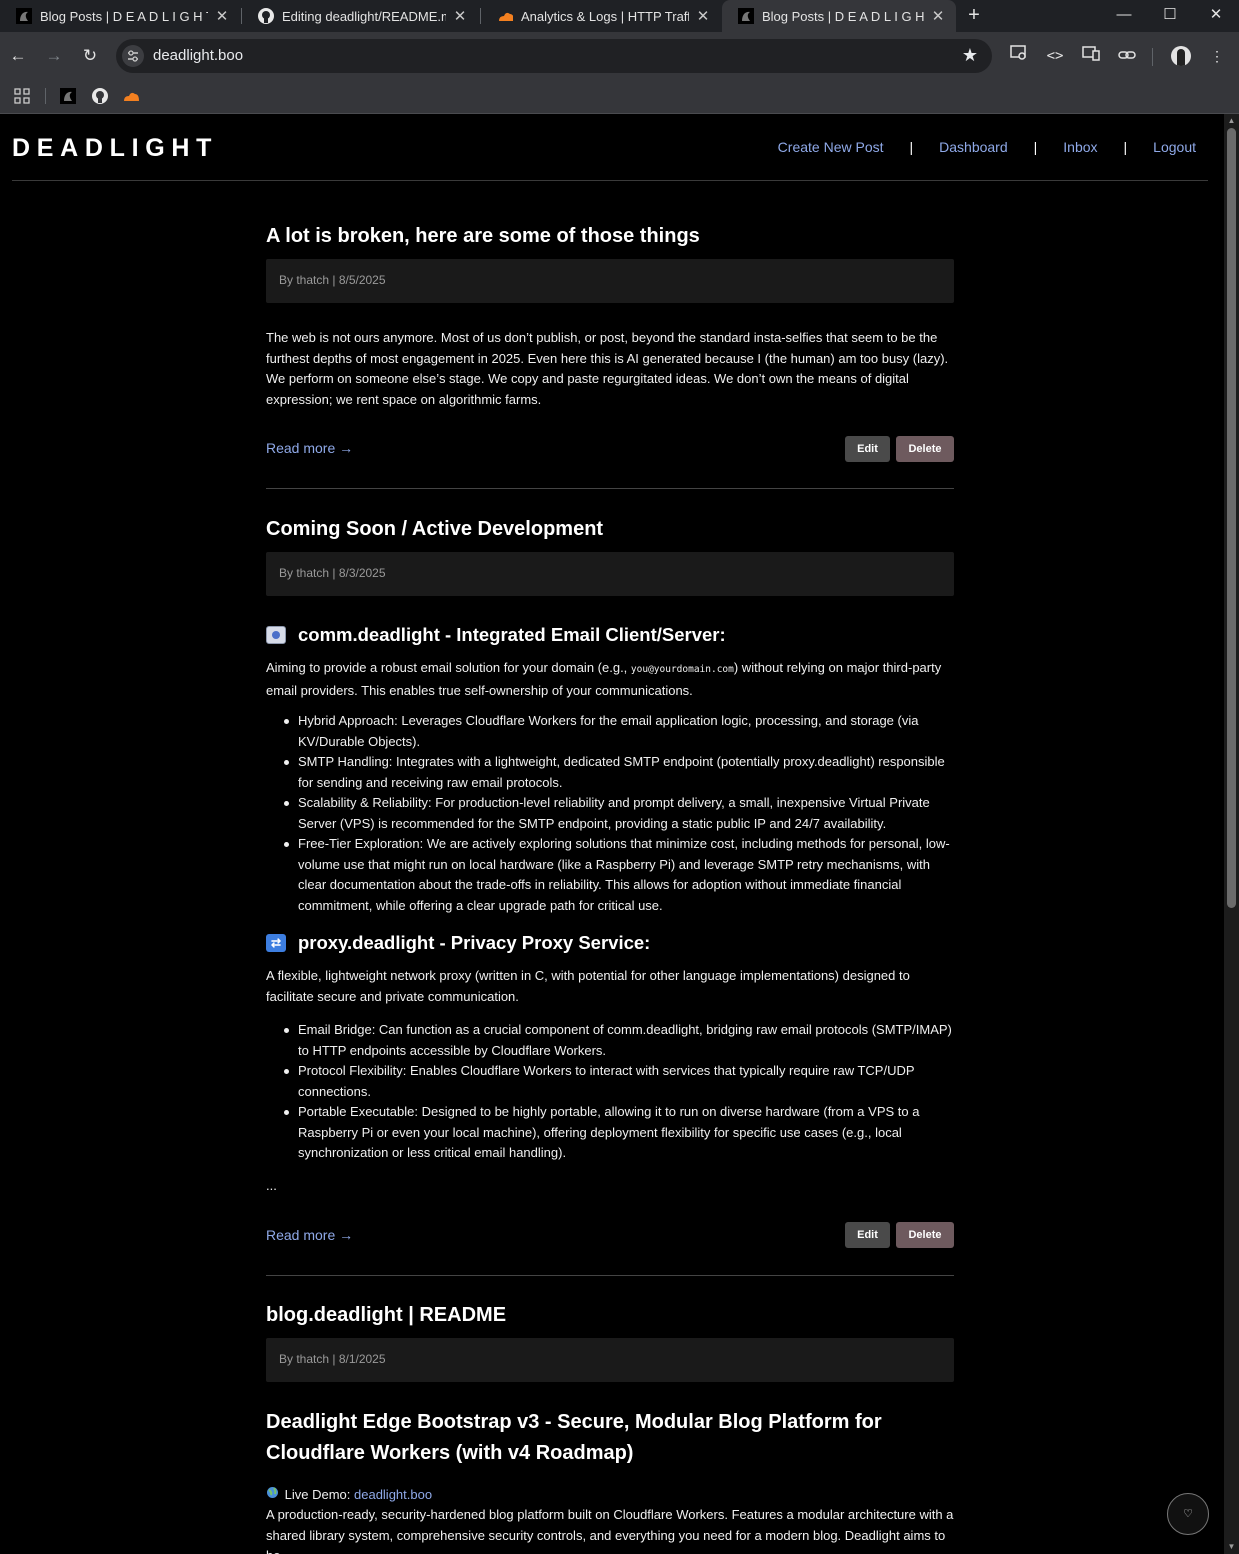 Image resolution: width=1239 pixels, height=1554 pixels. Describe the element at coordinates (610, 1360) in the screenshot. I see `post-meta: By thatch | 8/1/2025` at that location.